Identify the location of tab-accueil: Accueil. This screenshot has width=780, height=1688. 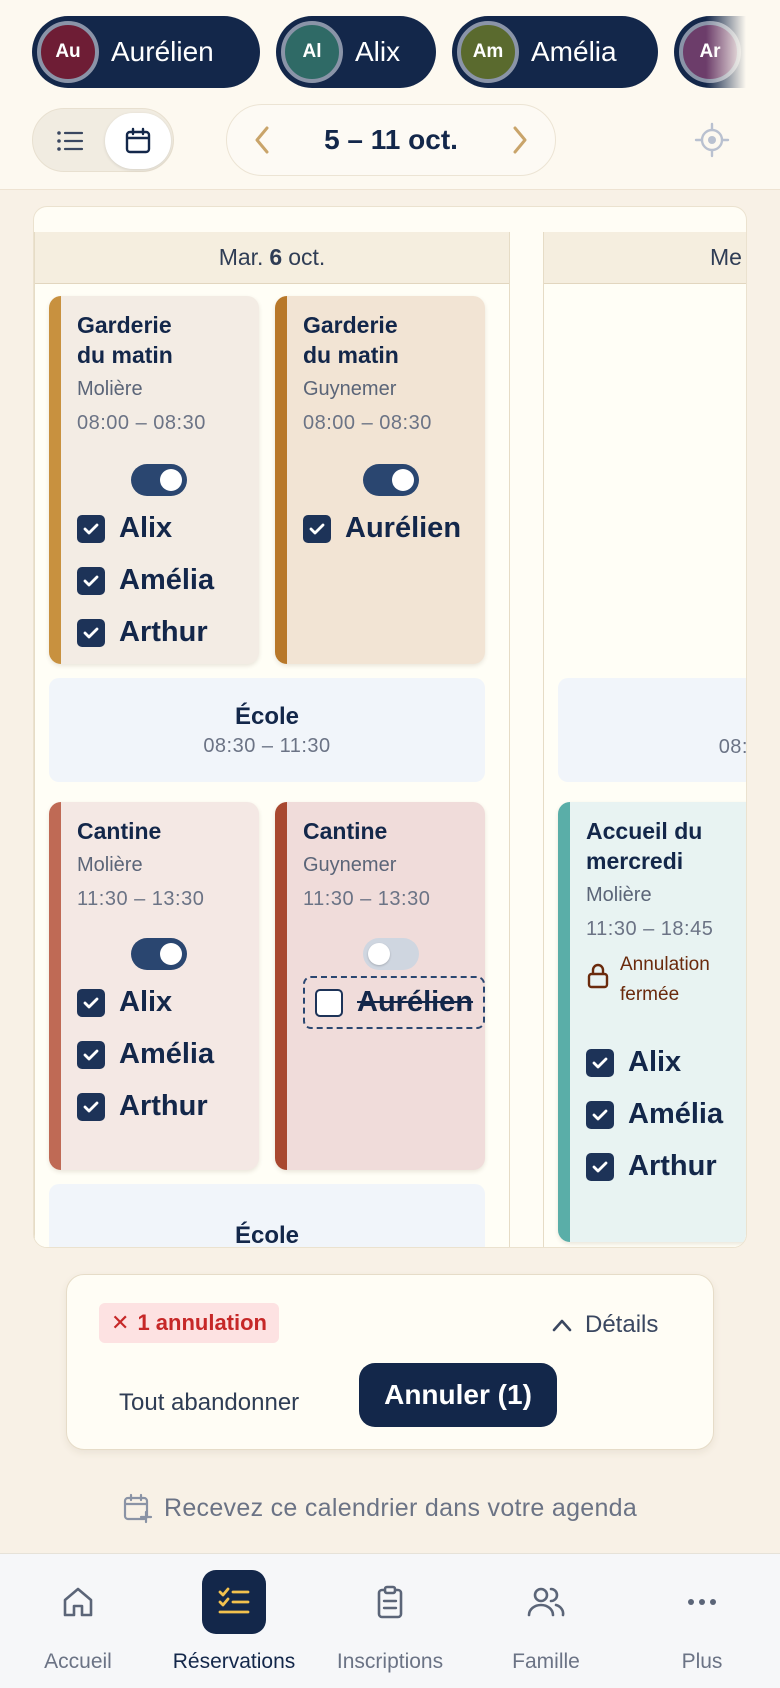
(78, 1621).